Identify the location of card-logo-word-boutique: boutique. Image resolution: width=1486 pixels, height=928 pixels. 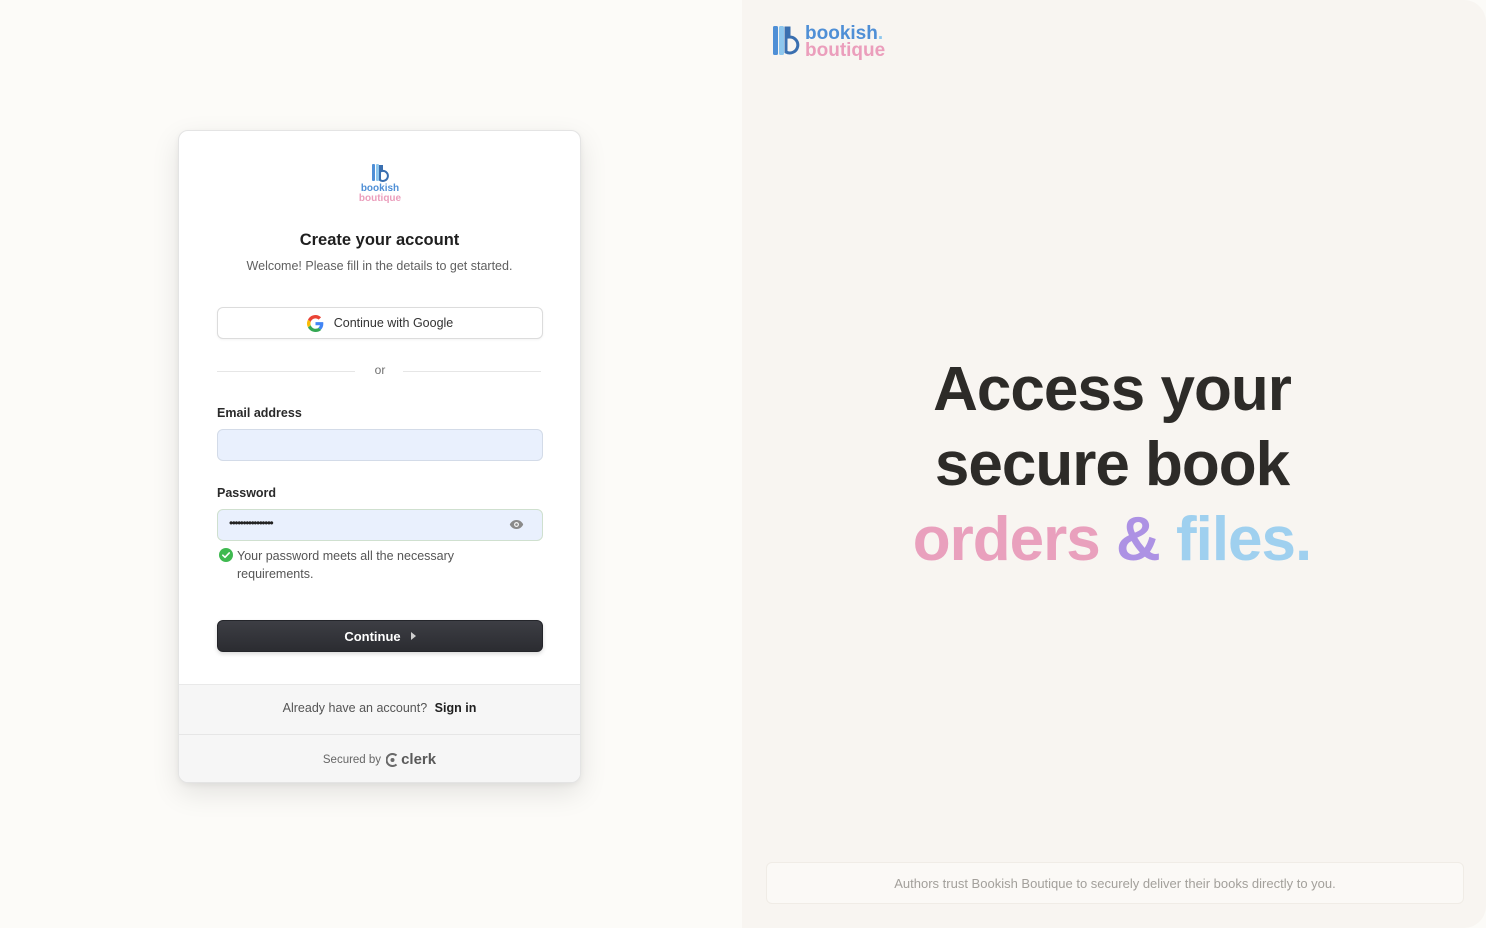
(380, 198).